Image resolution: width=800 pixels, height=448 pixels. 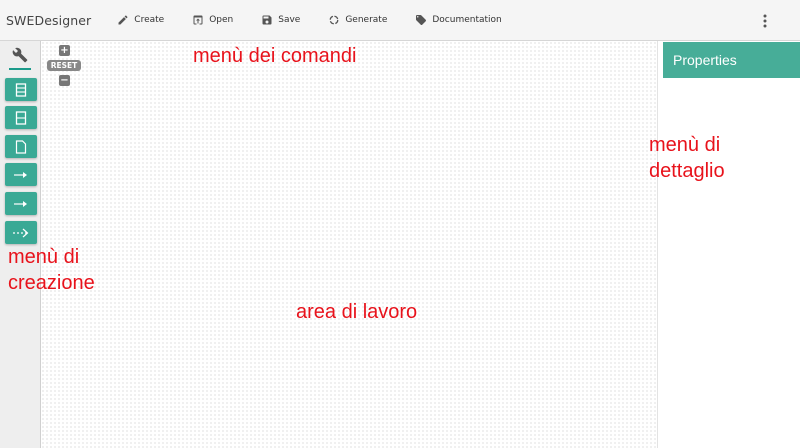 I want to click on directed-arrow-icon, so click(x=20, y=203).